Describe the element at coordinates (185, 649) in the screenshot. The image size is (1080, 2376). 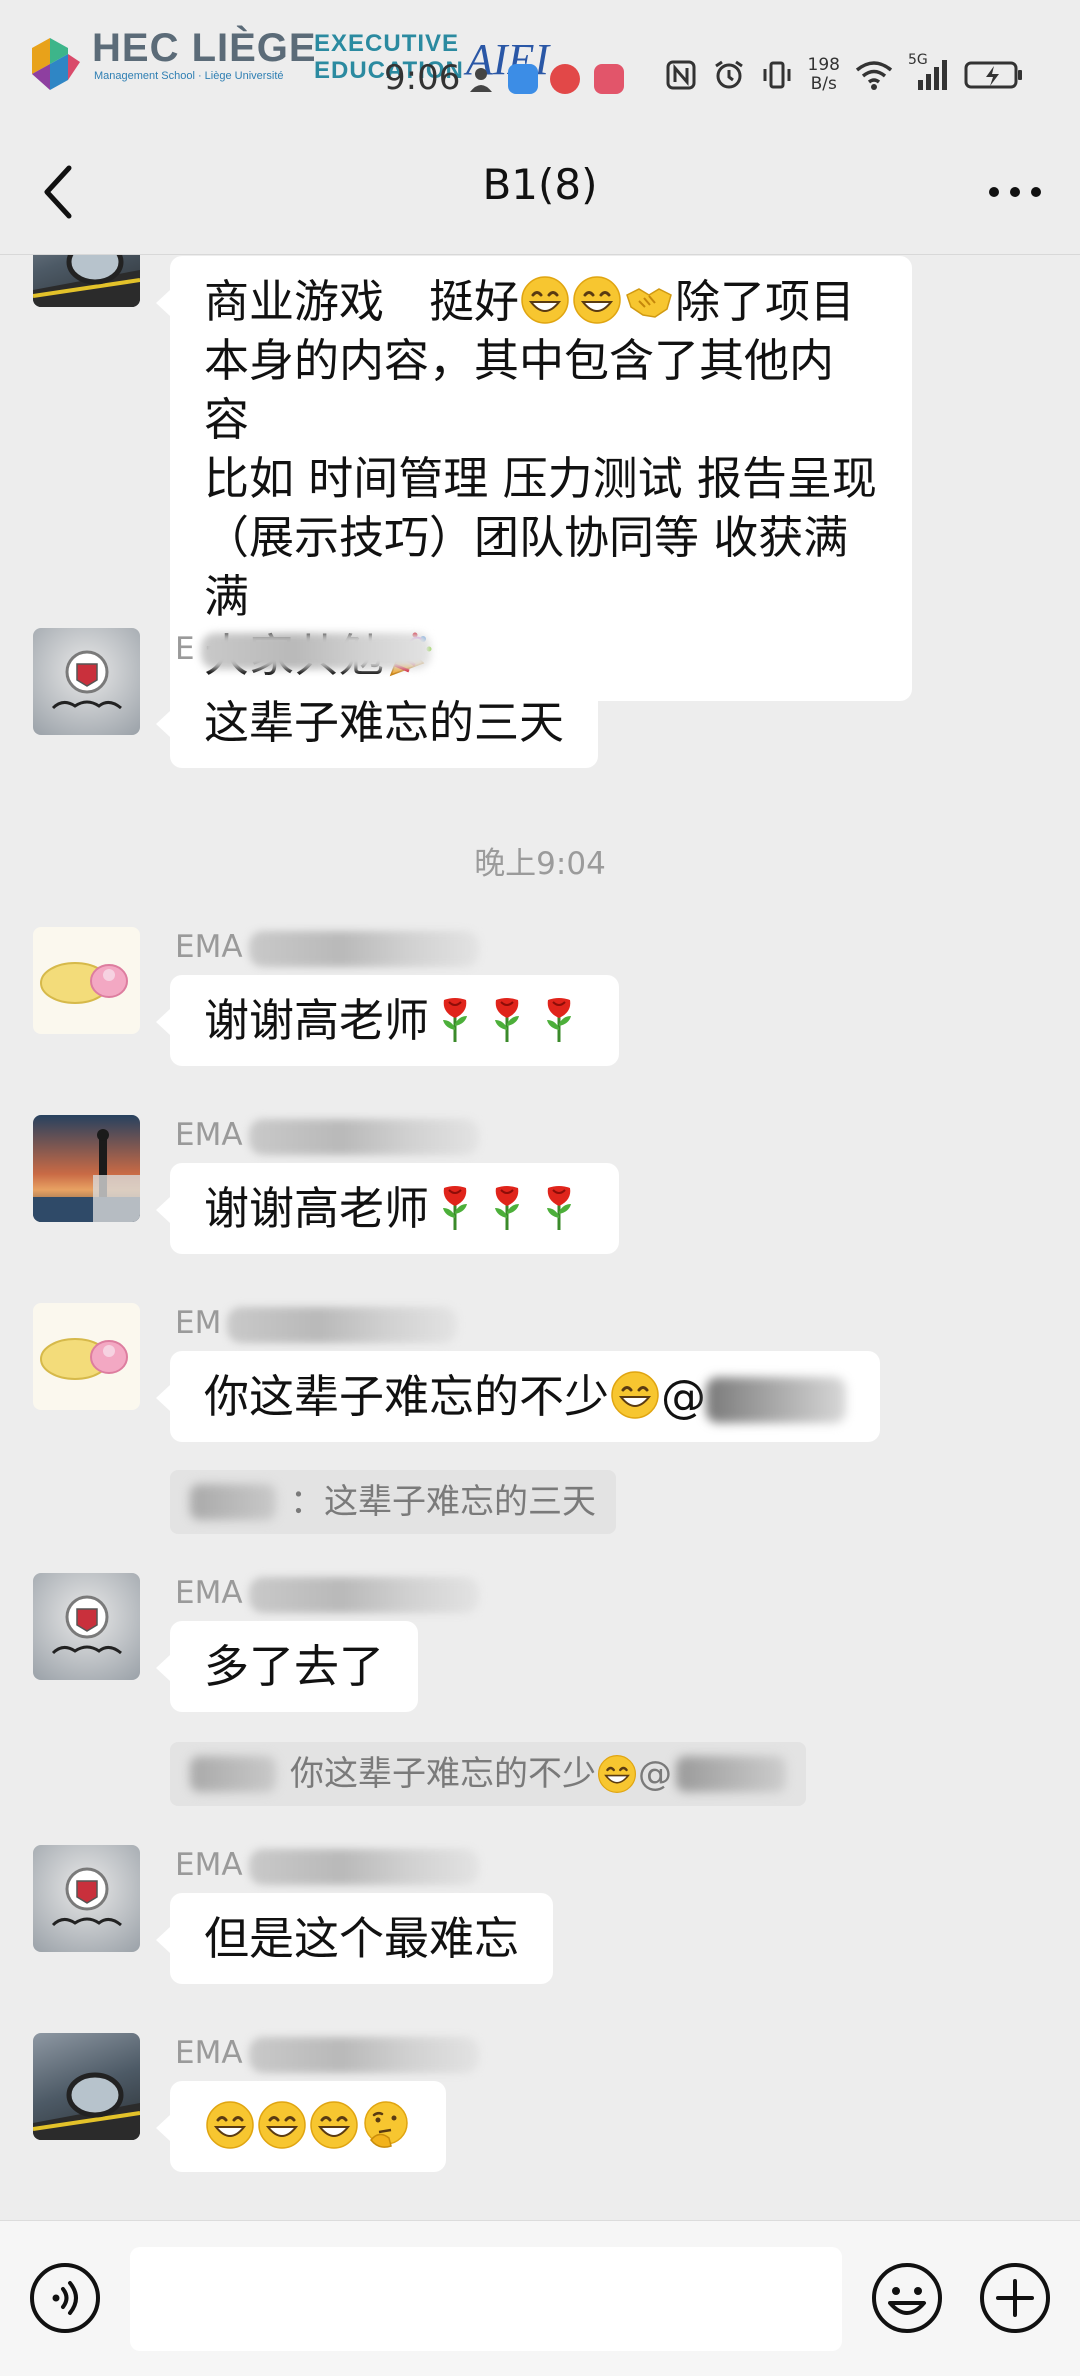
I see `sender-name-prefix: E` at that location.